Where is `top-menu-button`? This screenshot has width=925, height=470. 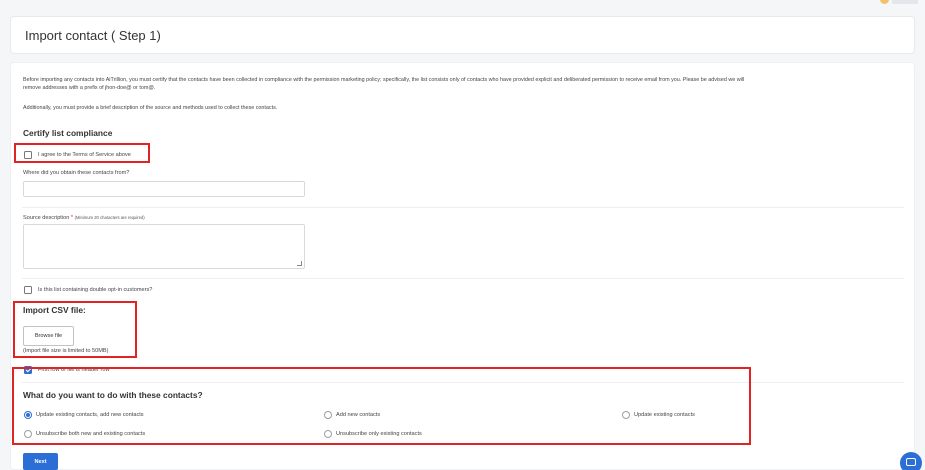
top-menu-button is located at coordinates (905, 2).